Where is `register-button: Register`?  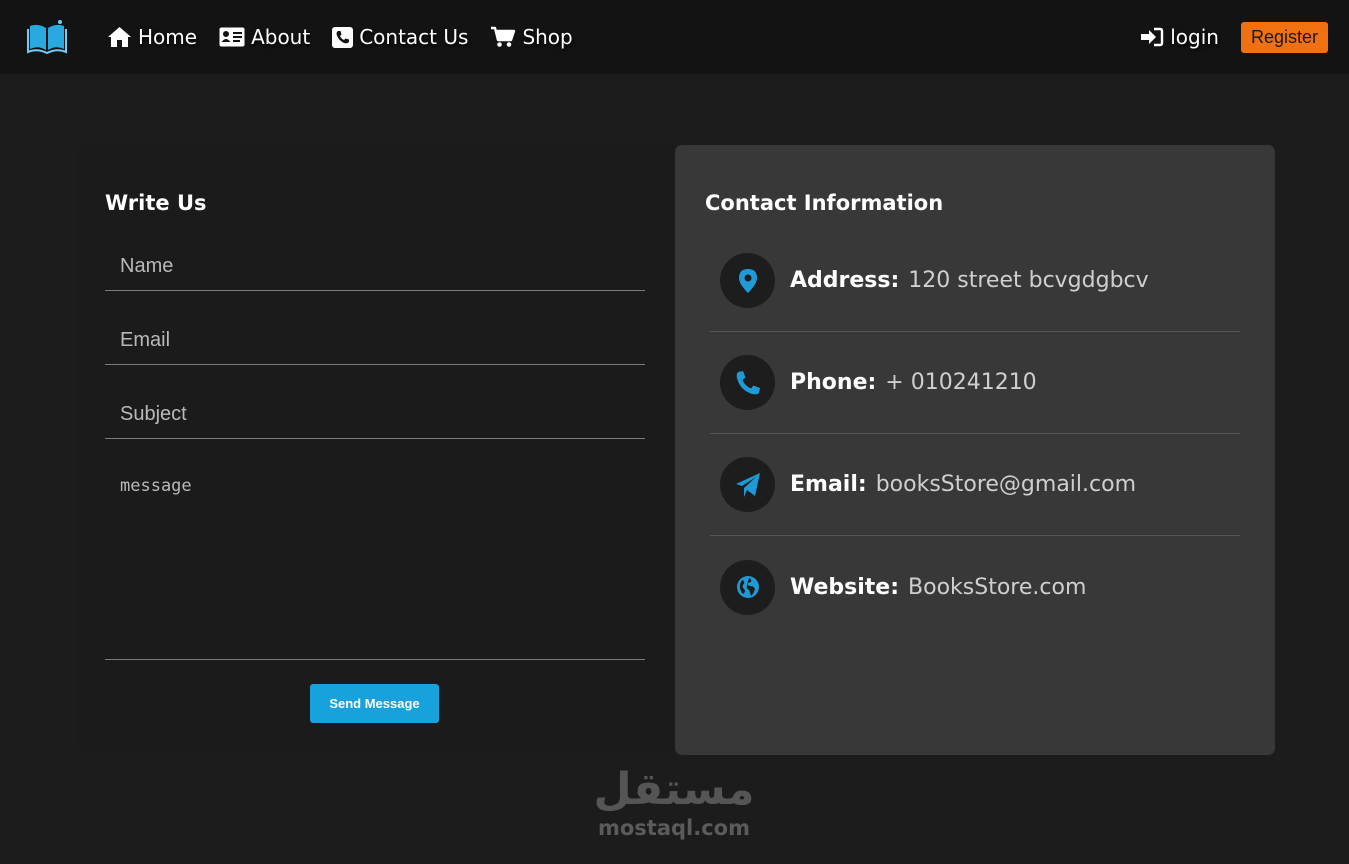
register-button: Register is located at coordinates (1284, 37).